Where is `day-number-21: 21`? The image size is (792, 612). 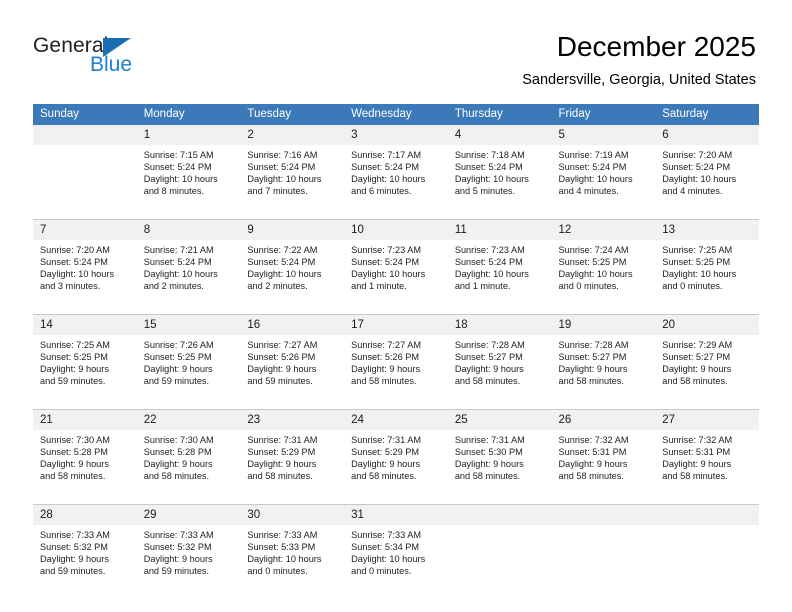 day-number-21: 21 is located at coordinates (85, 419).